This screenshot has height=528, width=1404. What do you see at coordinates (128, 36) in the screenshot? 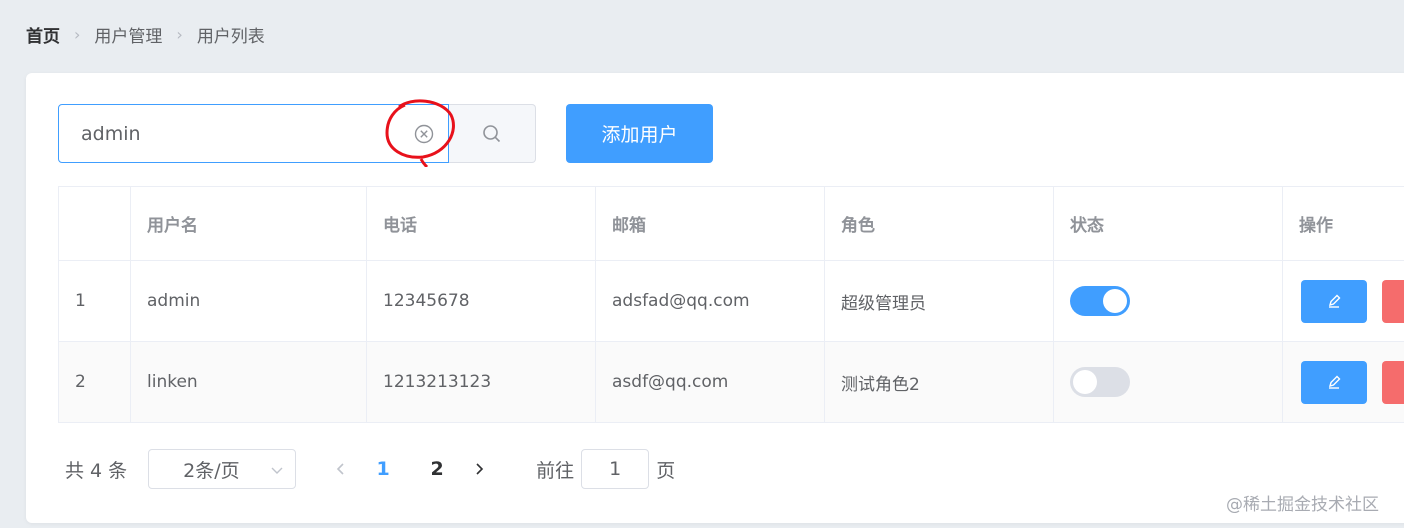
I see `breadcrumb-user-management: 用户管理` at bounding box center [128, 36].